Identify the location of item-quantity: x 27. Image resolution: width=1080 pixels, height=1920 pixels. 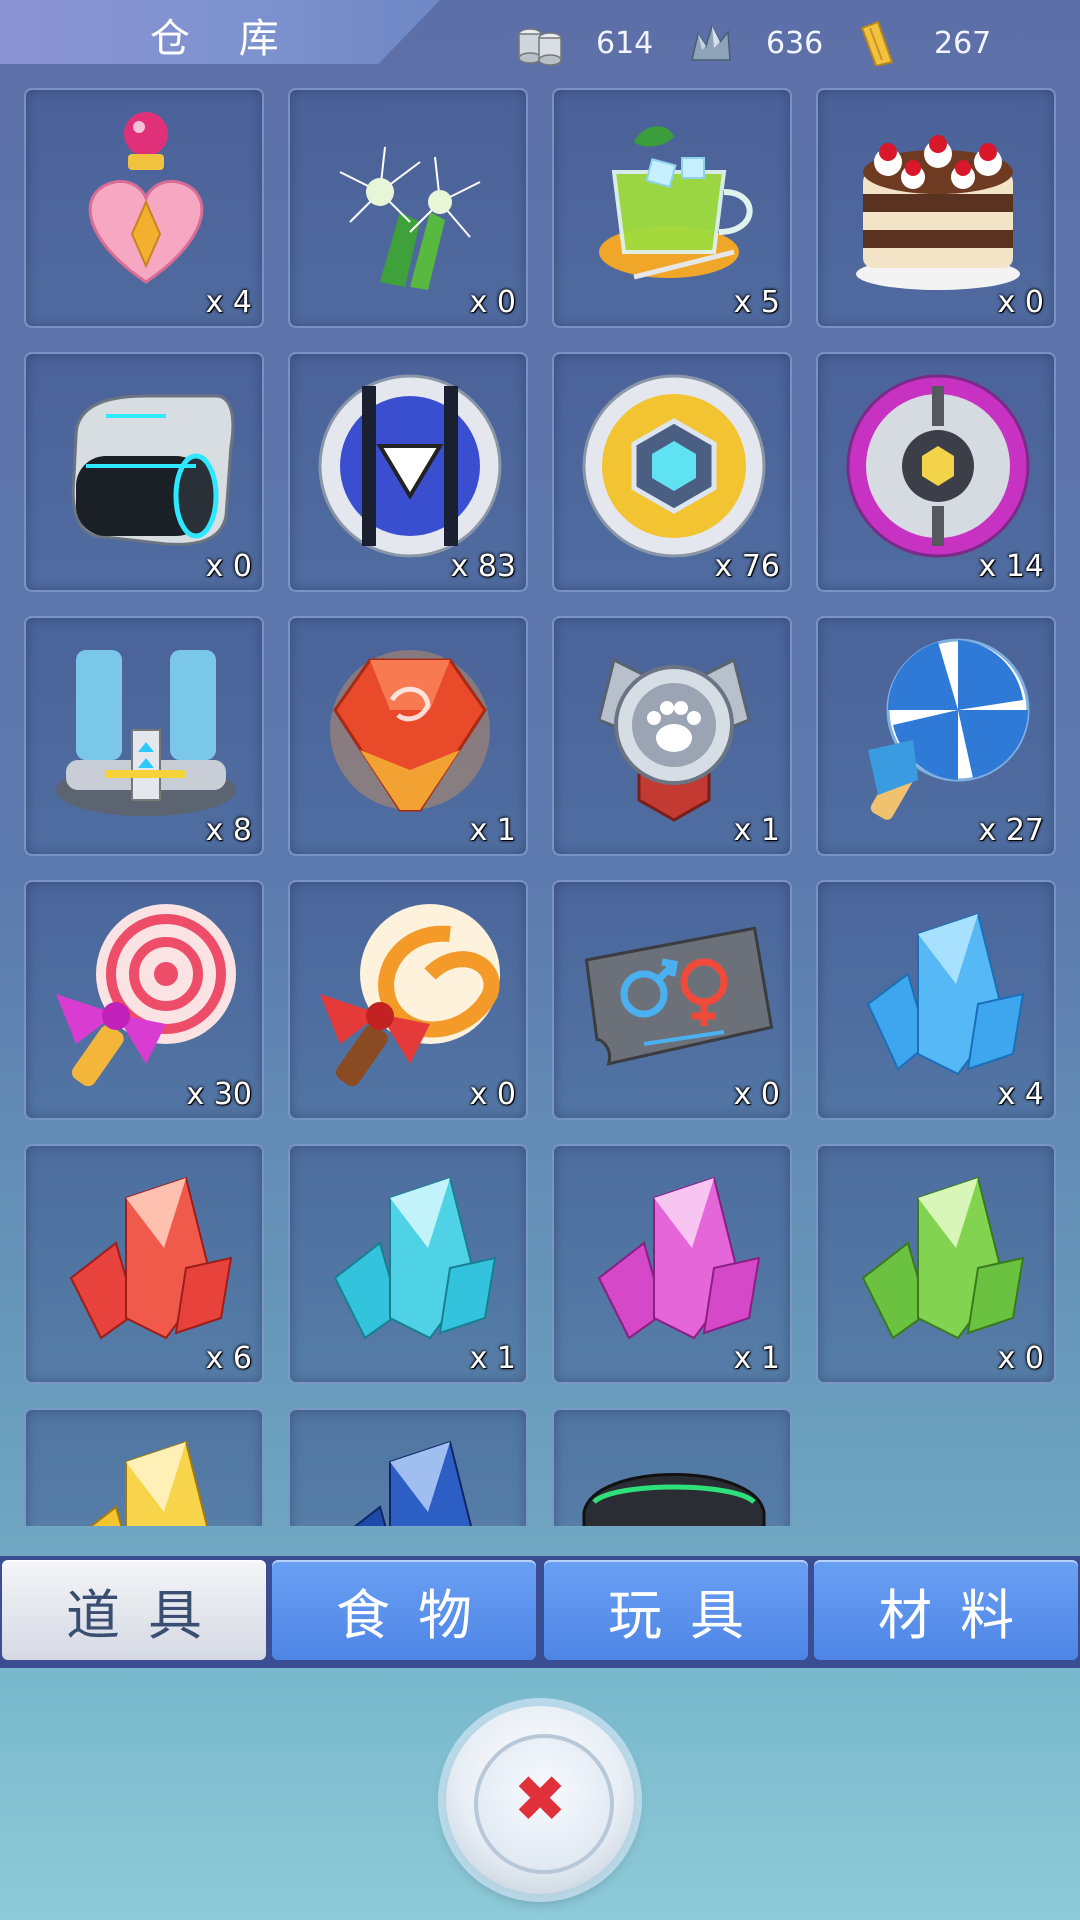
(1011, 830).